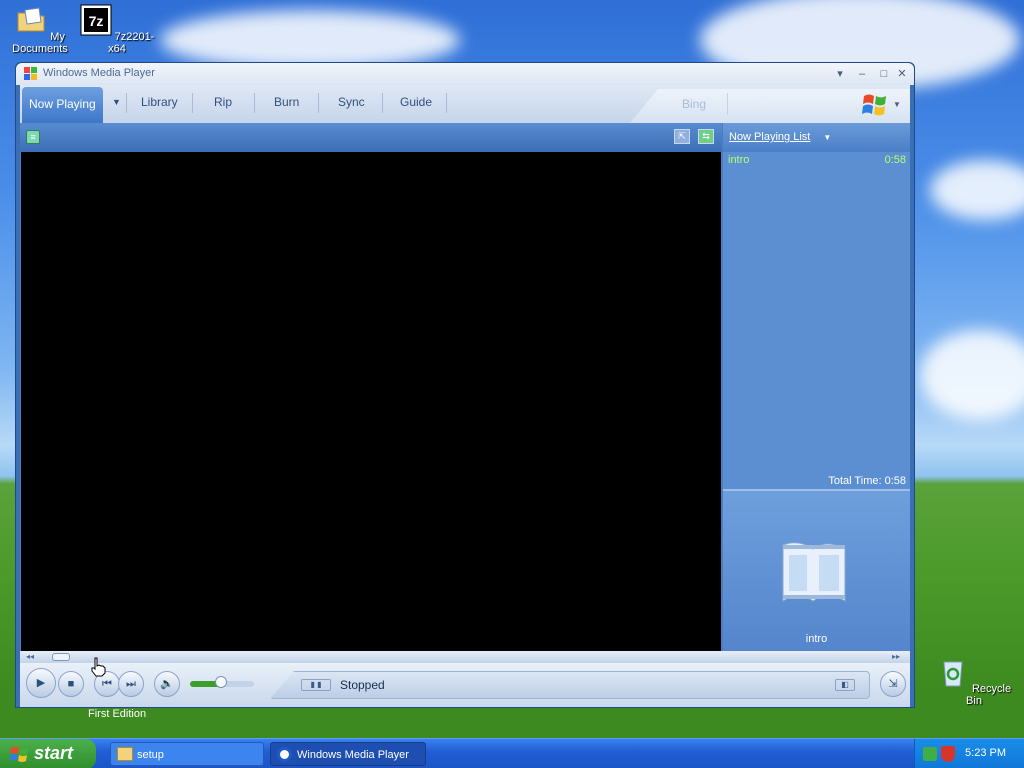 This screenshot has width=1024, height=768. Describe the element at coordinates (816, 161) in the screenshot. I see `playlist-item: intro 0:58` at that location.